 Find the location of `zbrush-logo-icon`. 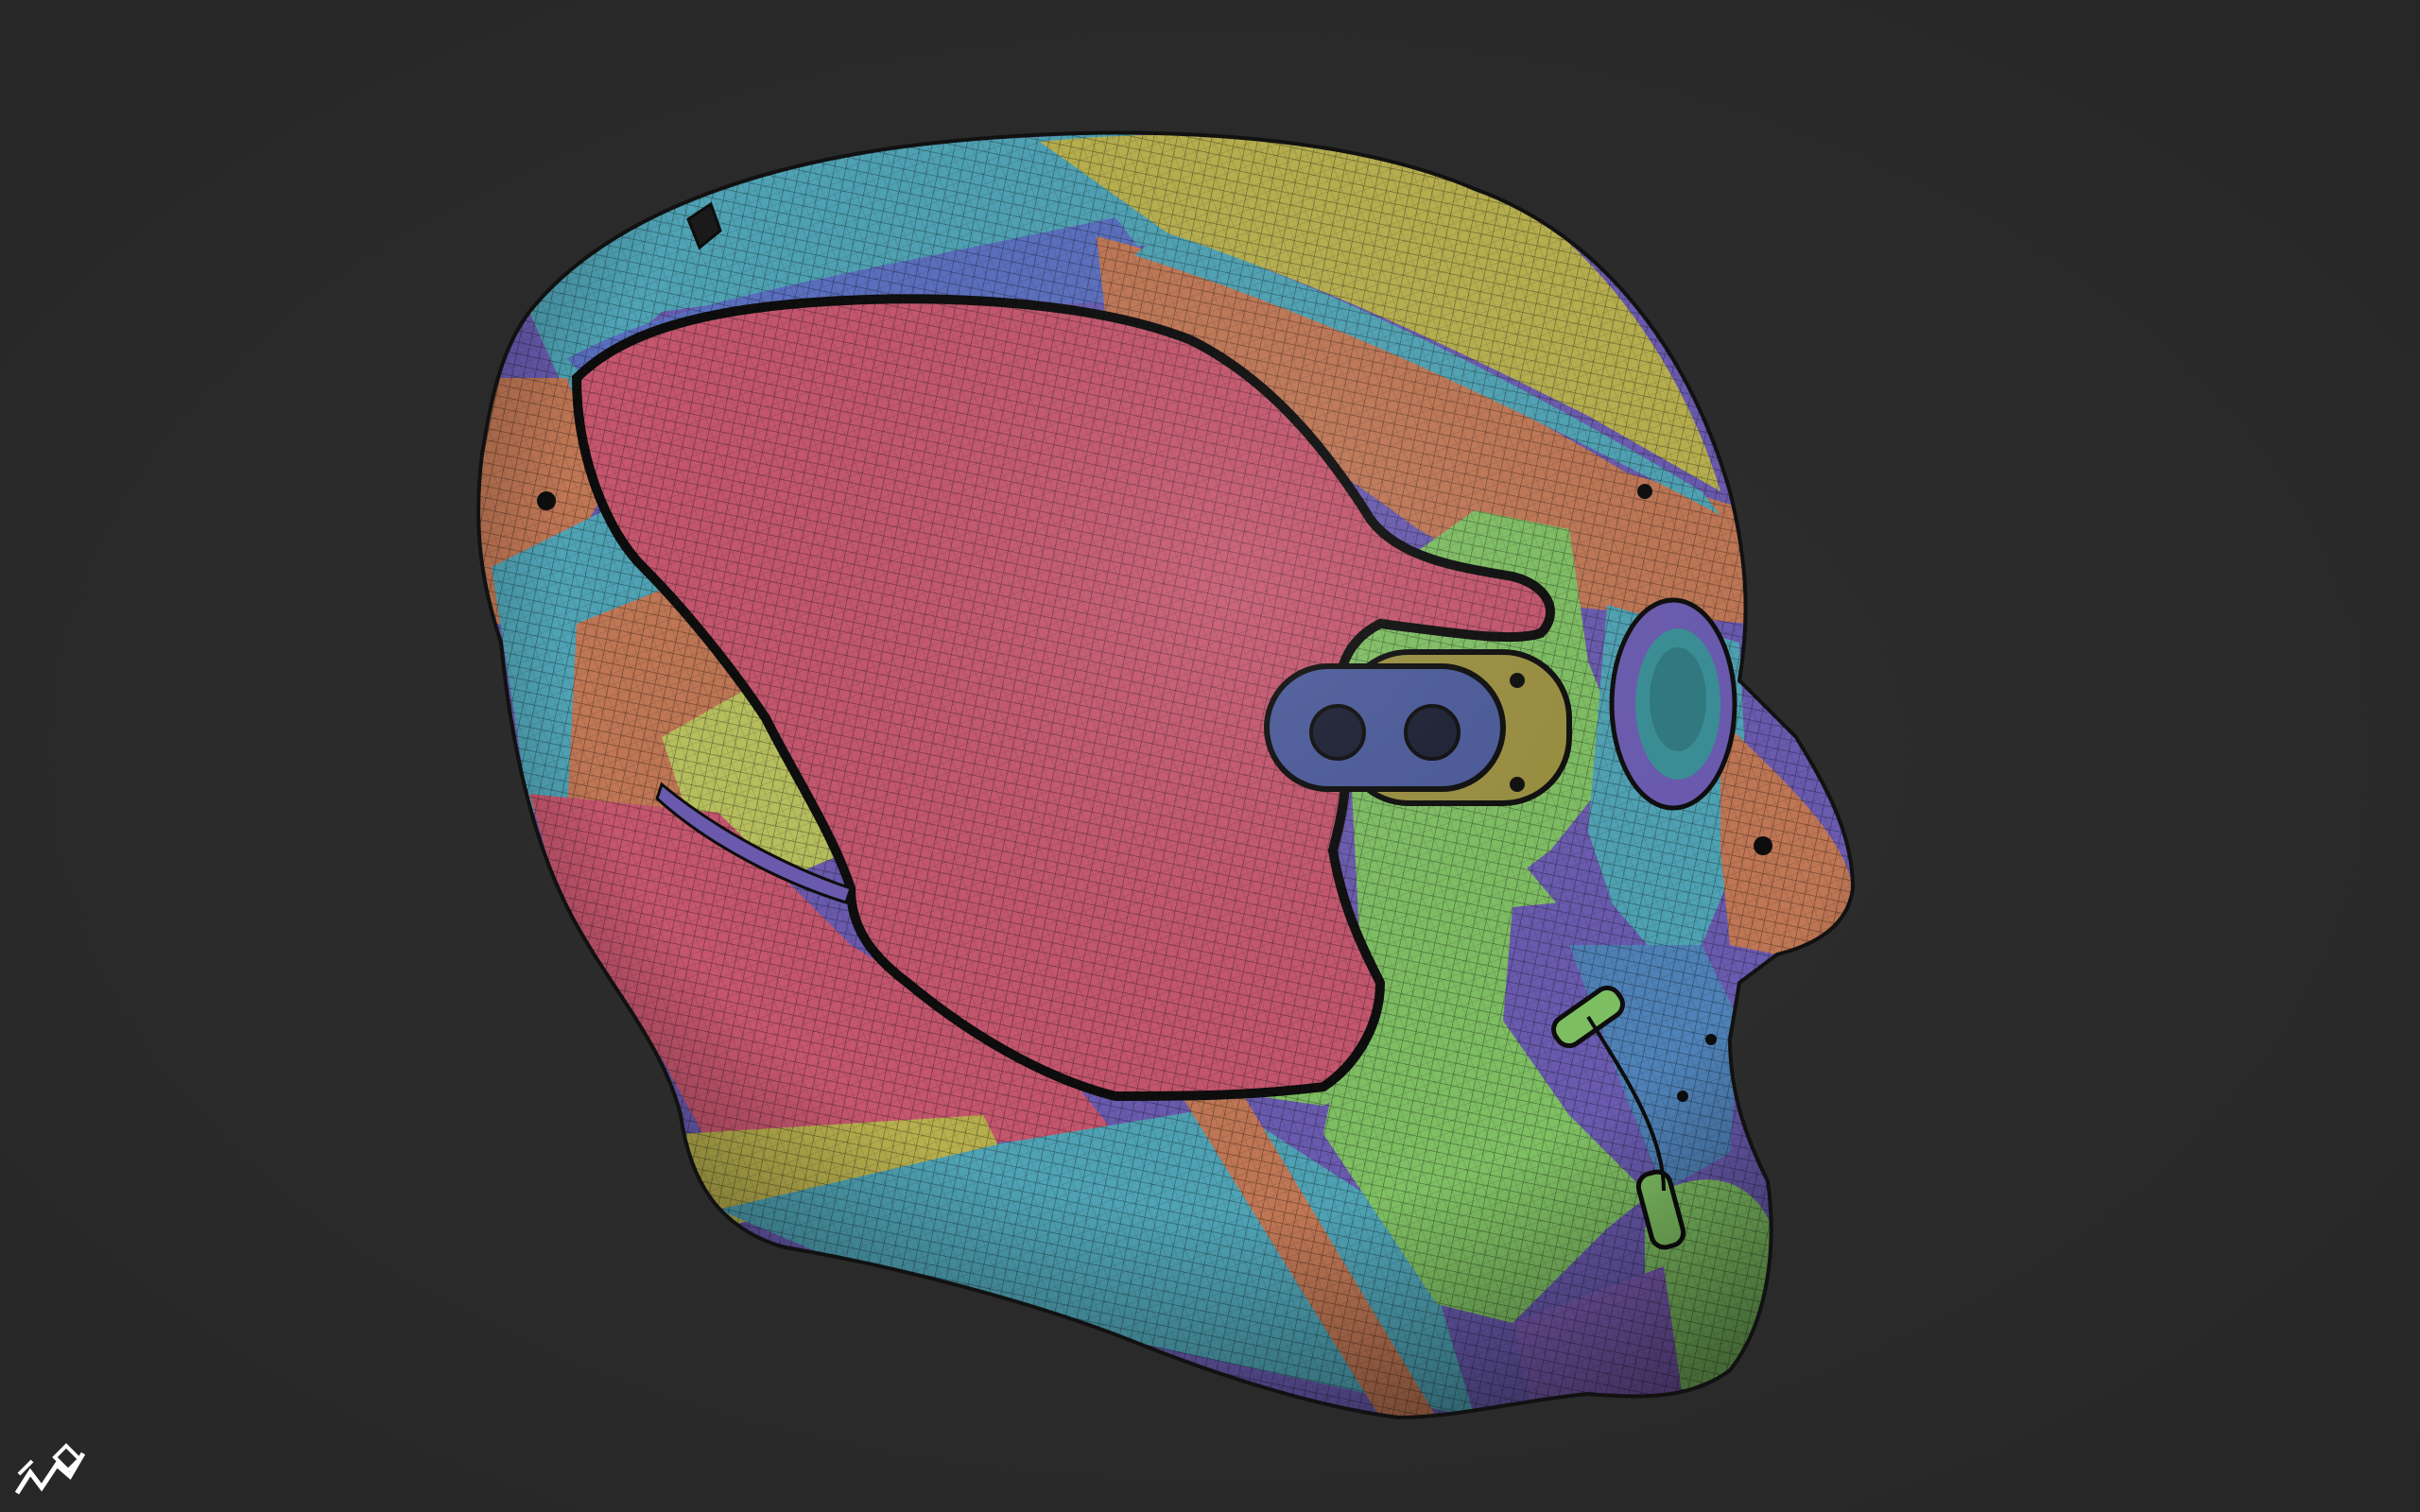

zbrush-logo-icon is located at coordinates (49, 1460).